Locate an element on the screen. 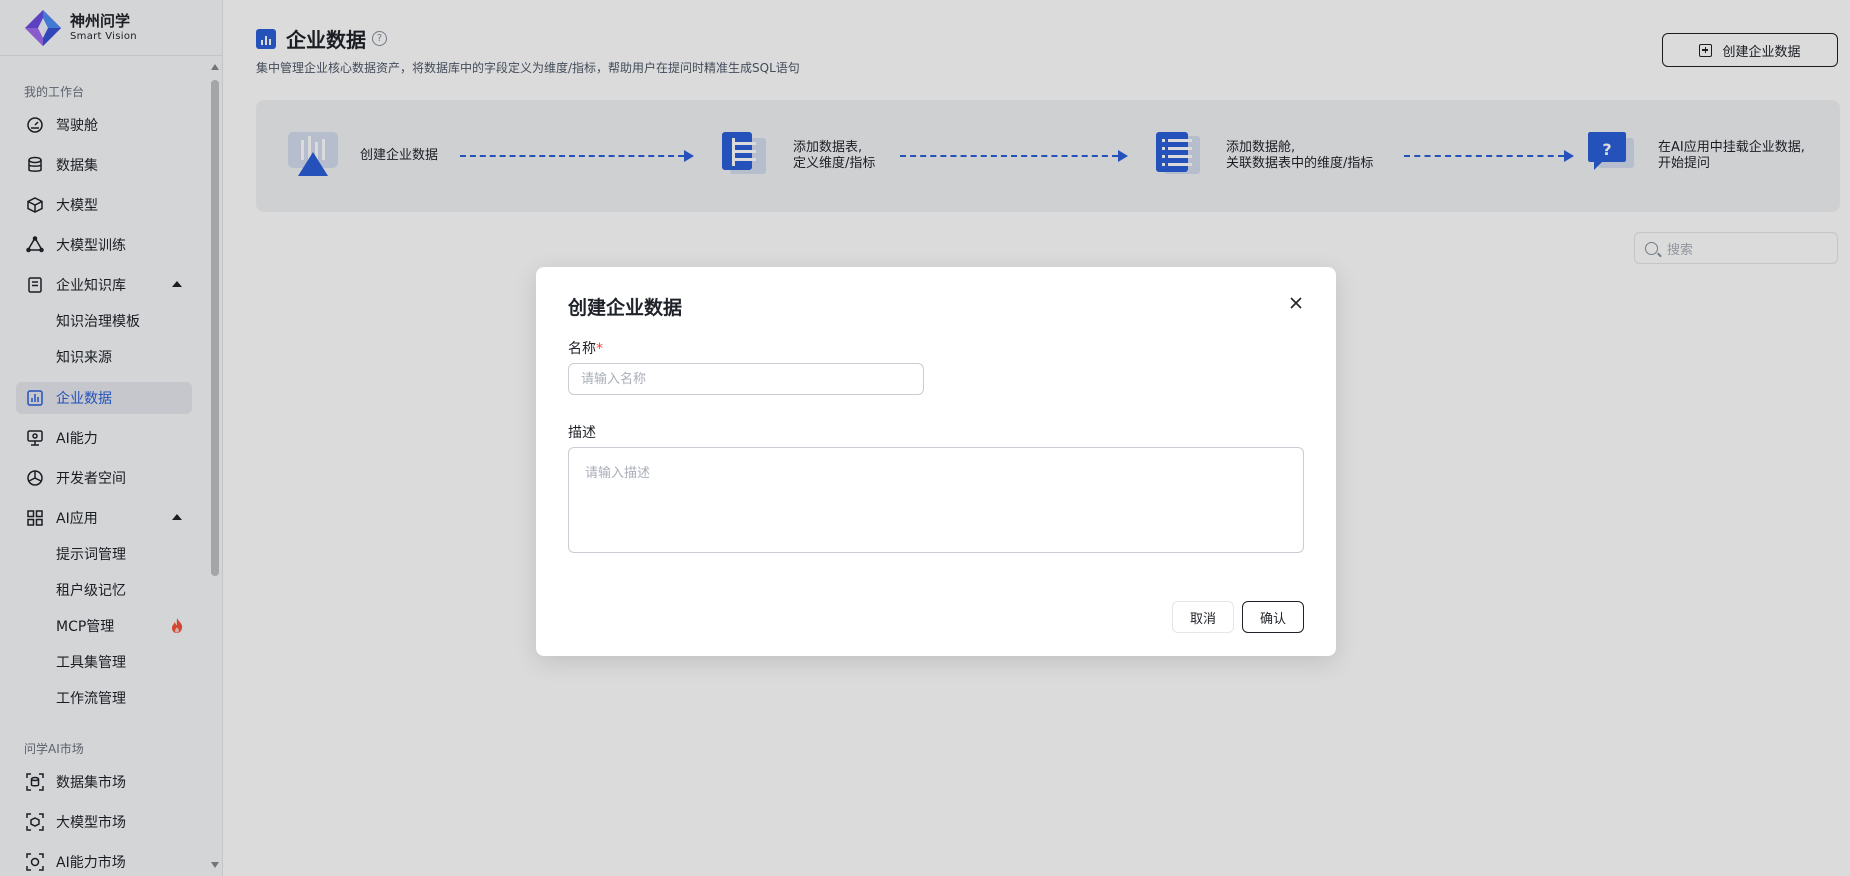  name-input is located at coordinates (746, 379).